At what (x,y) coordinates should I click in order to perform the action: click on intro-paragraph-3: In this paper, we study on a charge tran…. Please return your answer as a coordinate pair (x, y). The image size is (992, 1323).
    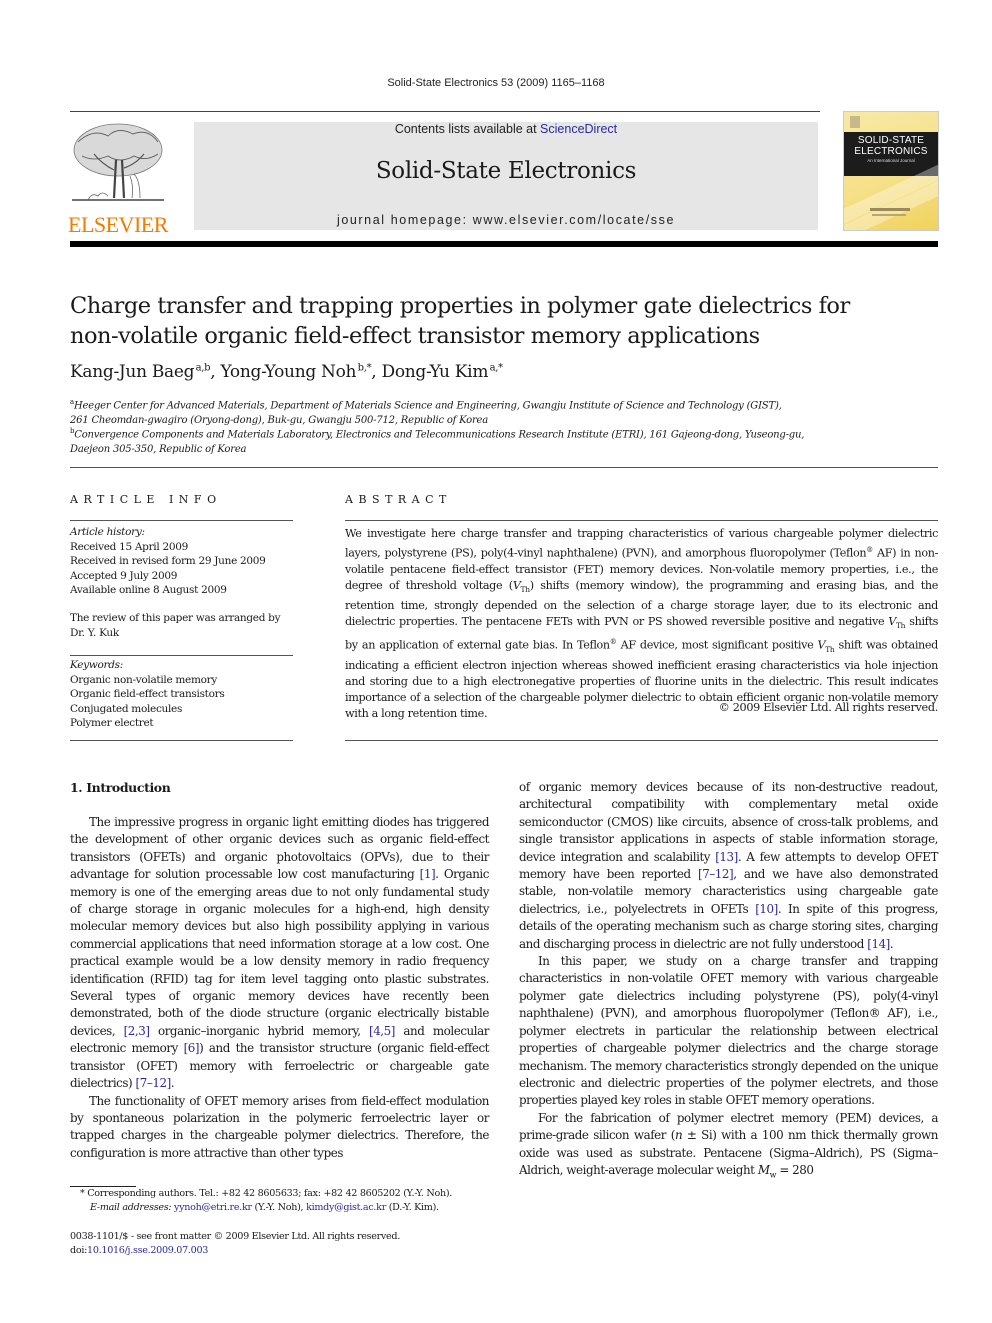
    Looking at the image, I should click on (728, 1031).